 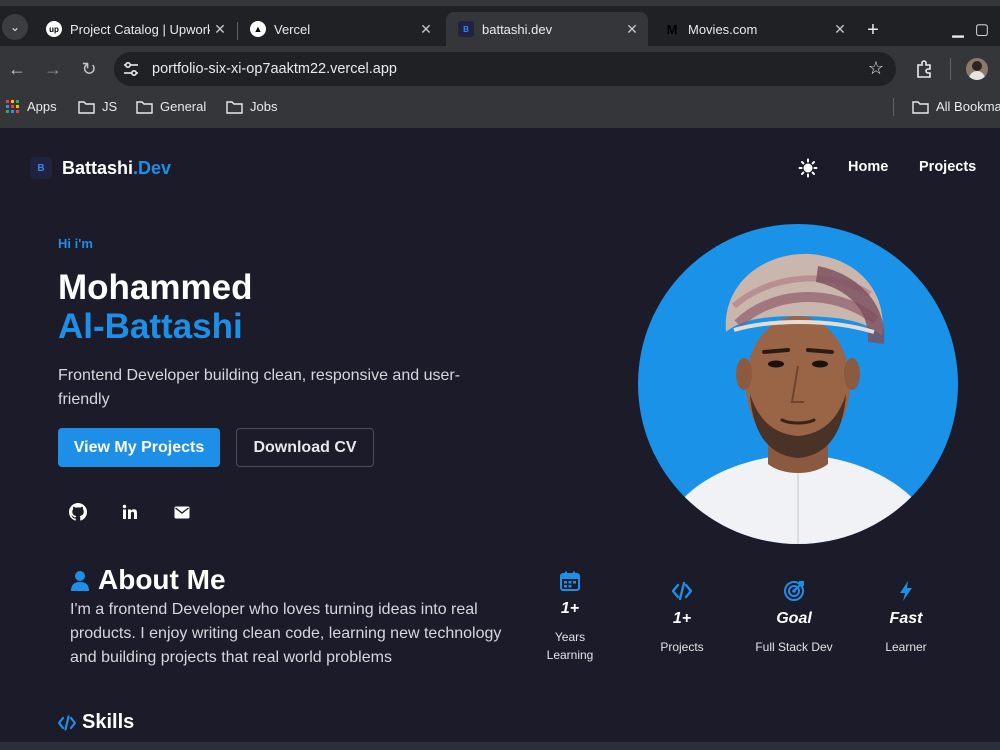 I want to click on stat-years: 1+ Years Learning, so click(x=570, y=617).